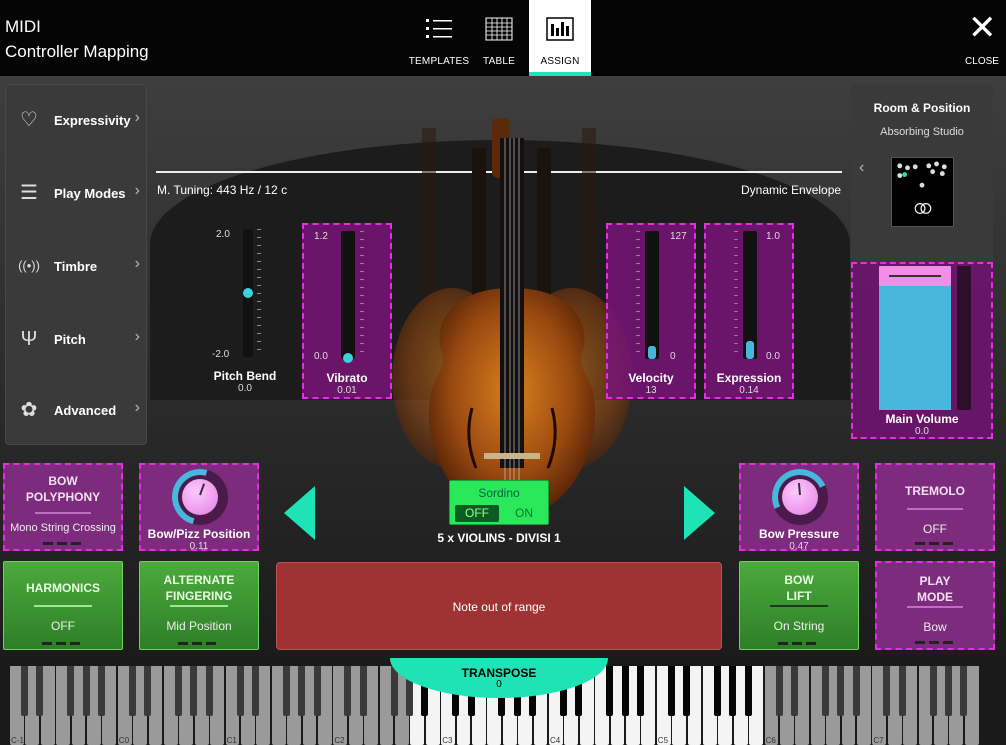  What do you see at coordinates (499, 493) in the screenshot?
I see `sordino-title: Sordino` at bounding box center [499, 493].